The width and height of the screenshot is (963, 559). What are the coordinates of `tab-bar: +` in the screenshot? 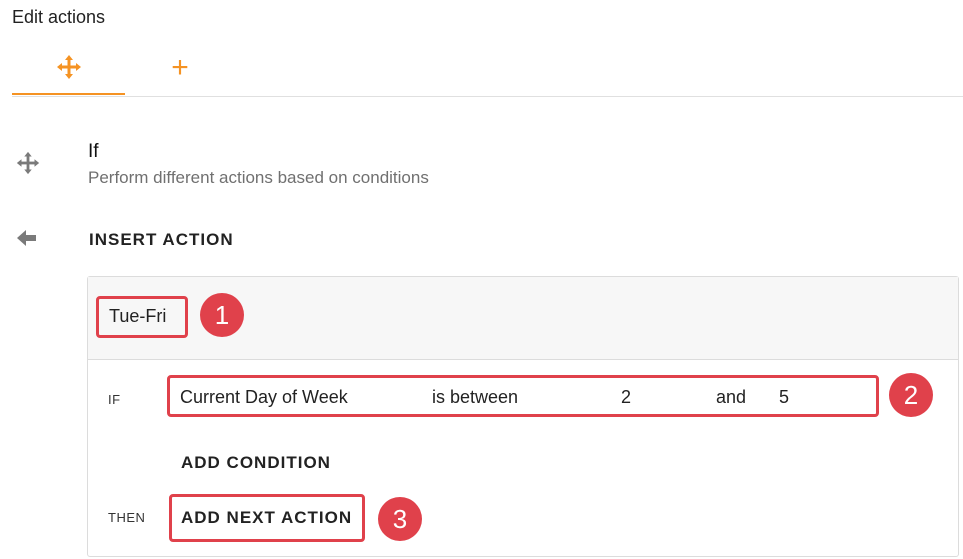 It's located at (487, 68).